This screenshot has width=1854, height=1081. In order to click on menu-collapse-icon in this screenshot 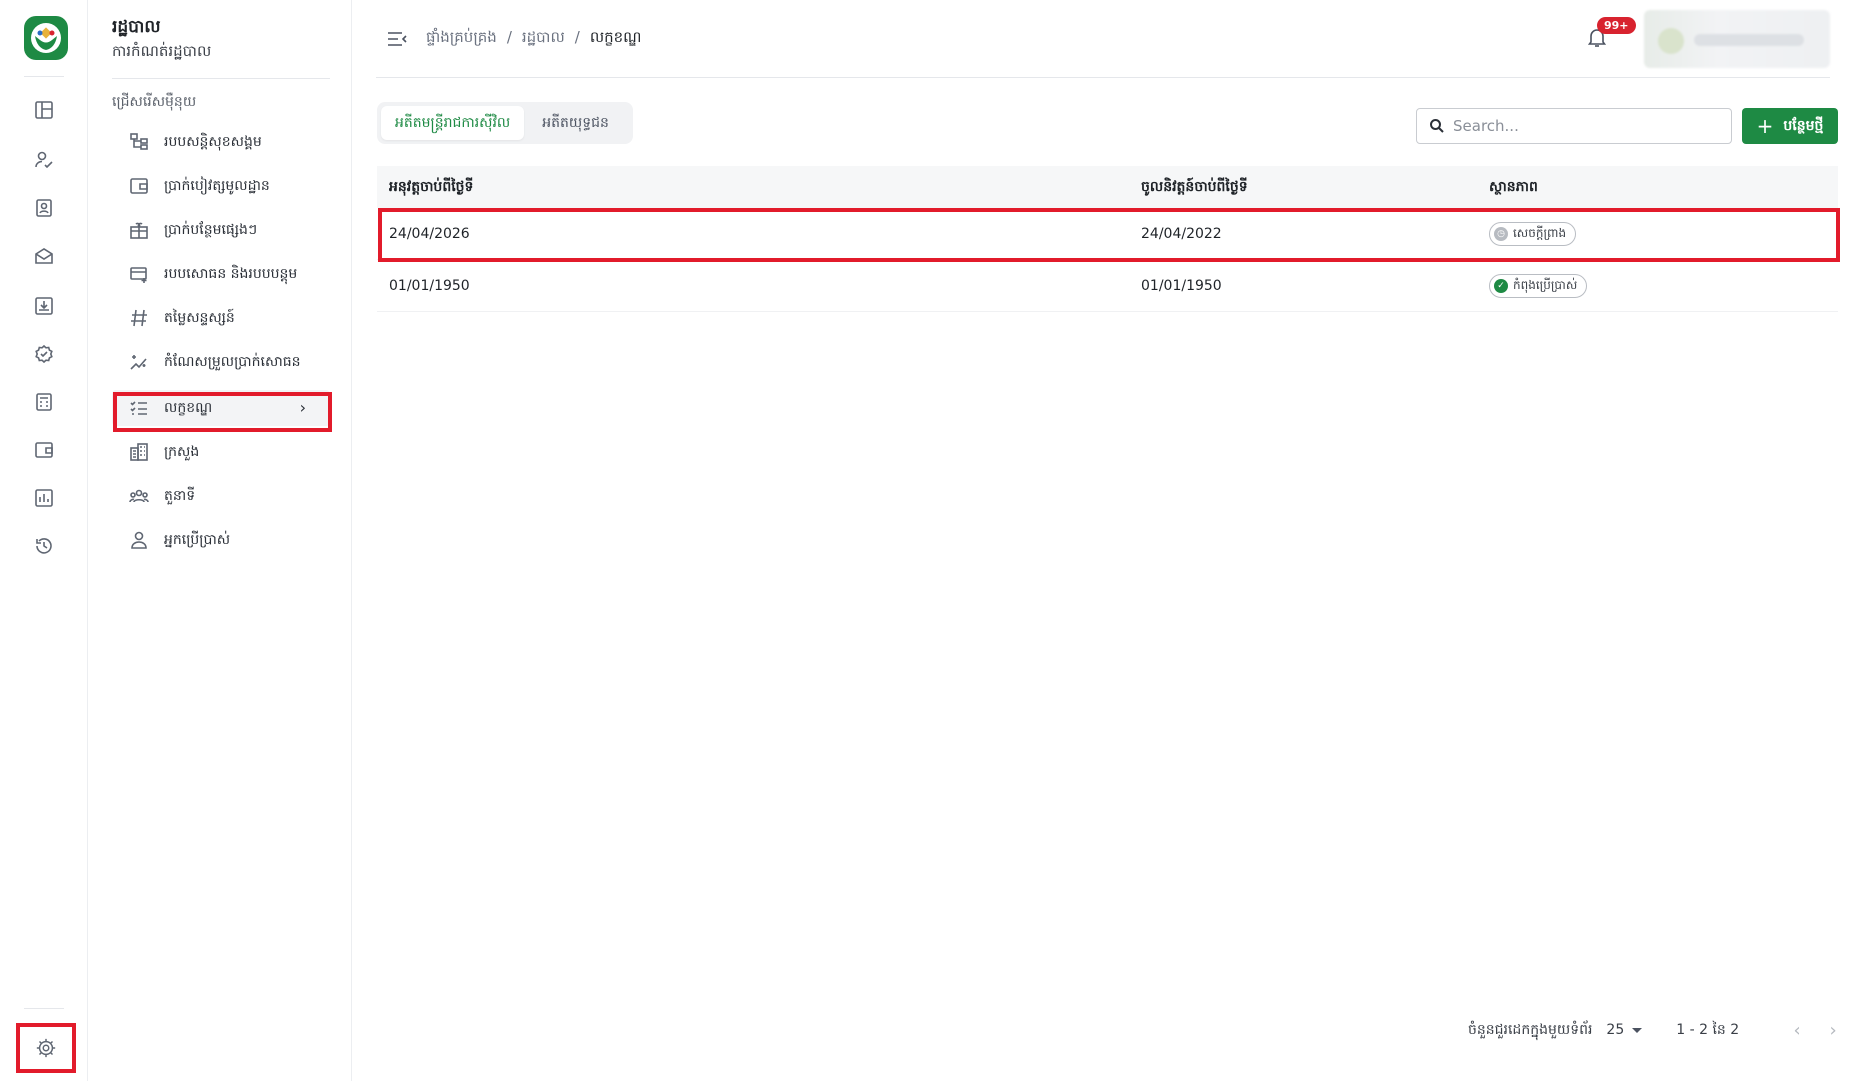, I will do `click(397, 39)`.